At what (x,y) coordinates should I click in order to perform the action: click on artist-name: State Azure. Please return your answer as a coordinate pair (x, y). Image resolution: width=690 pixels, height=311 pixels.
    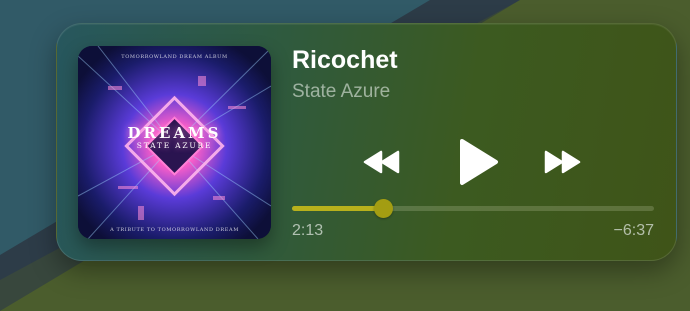
    Looking at the image, I should click on (341, 91).